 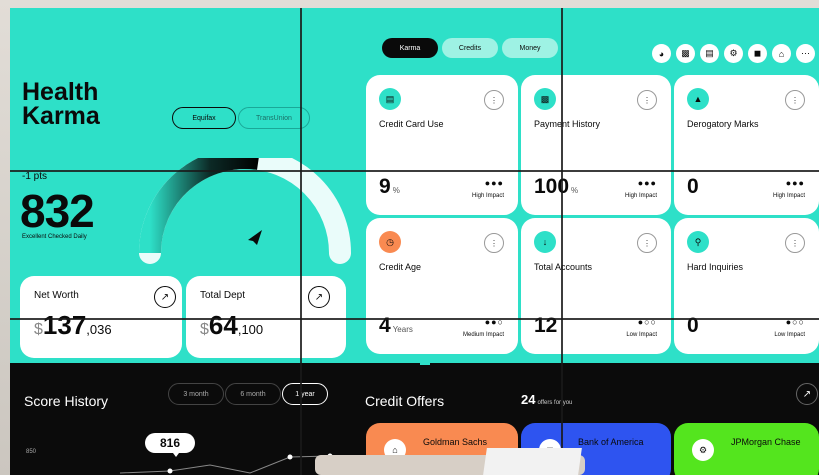 What do you see at coordinates (226, 463) in the screenshot?
I see `score-history-line` at bounding box center [226, 463].